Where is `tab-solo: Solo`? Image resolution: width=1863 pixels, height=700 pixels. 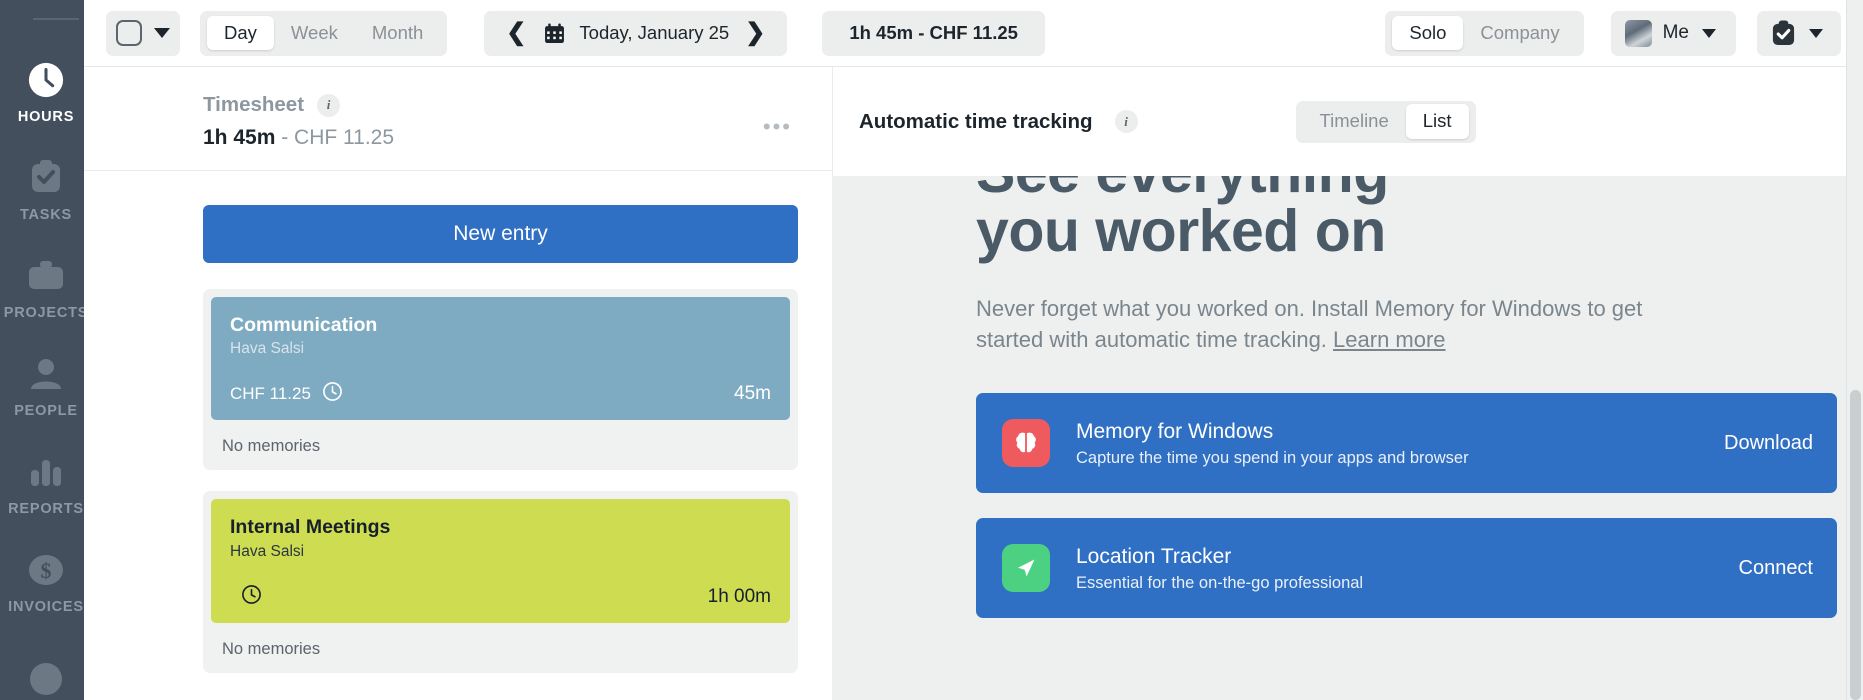 tab-solo: Solo is located at coordinates (1428, 33).